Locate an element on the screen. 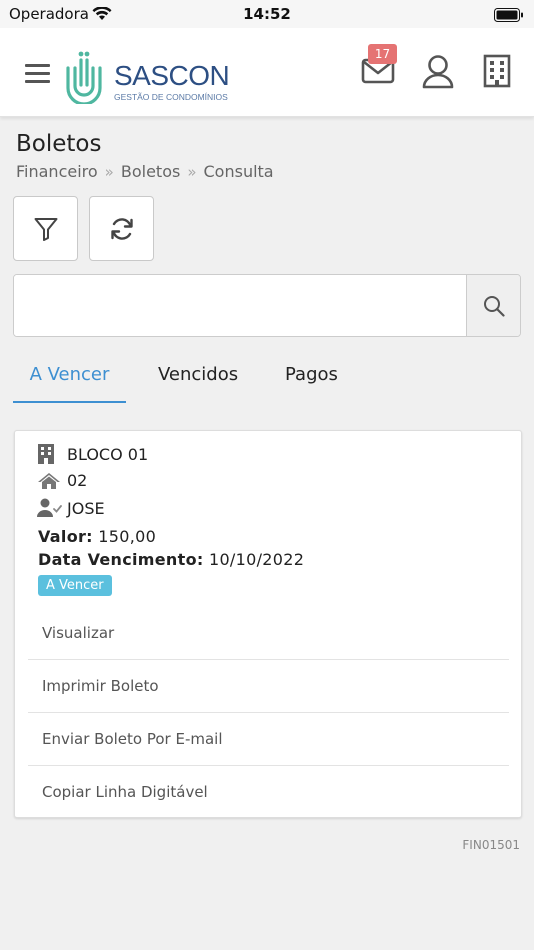 Image resolution: width=534 pixels, height=950 pixels. logo-mark-icon is located at coordinates (84, 77).